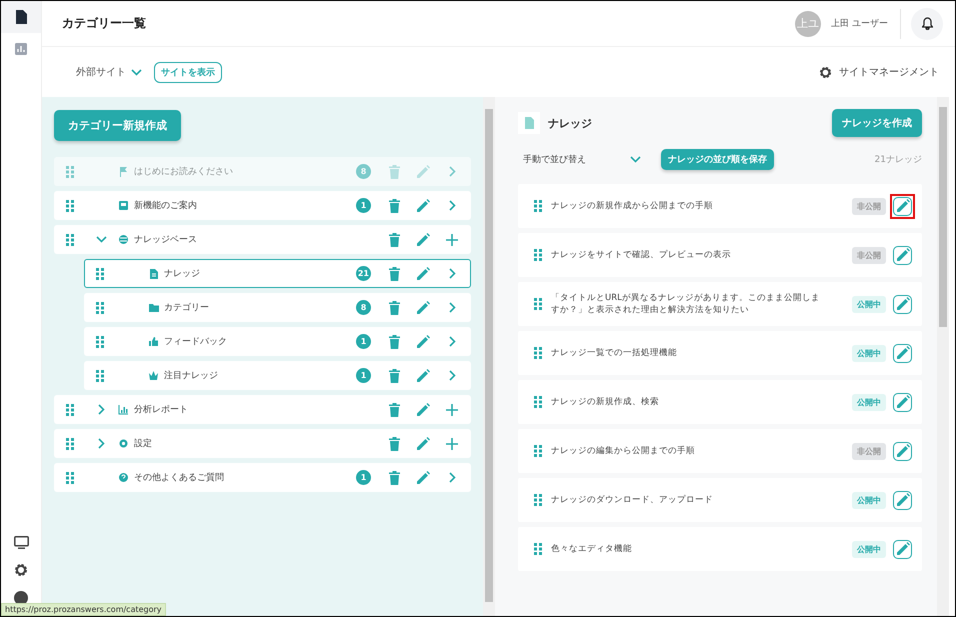  What do you see at coordinates (720, 451) in the screenshot?
I see `knowledge-card: ナレッジの編集から公開までの手順 非公開` at bounding box center [720, 451].